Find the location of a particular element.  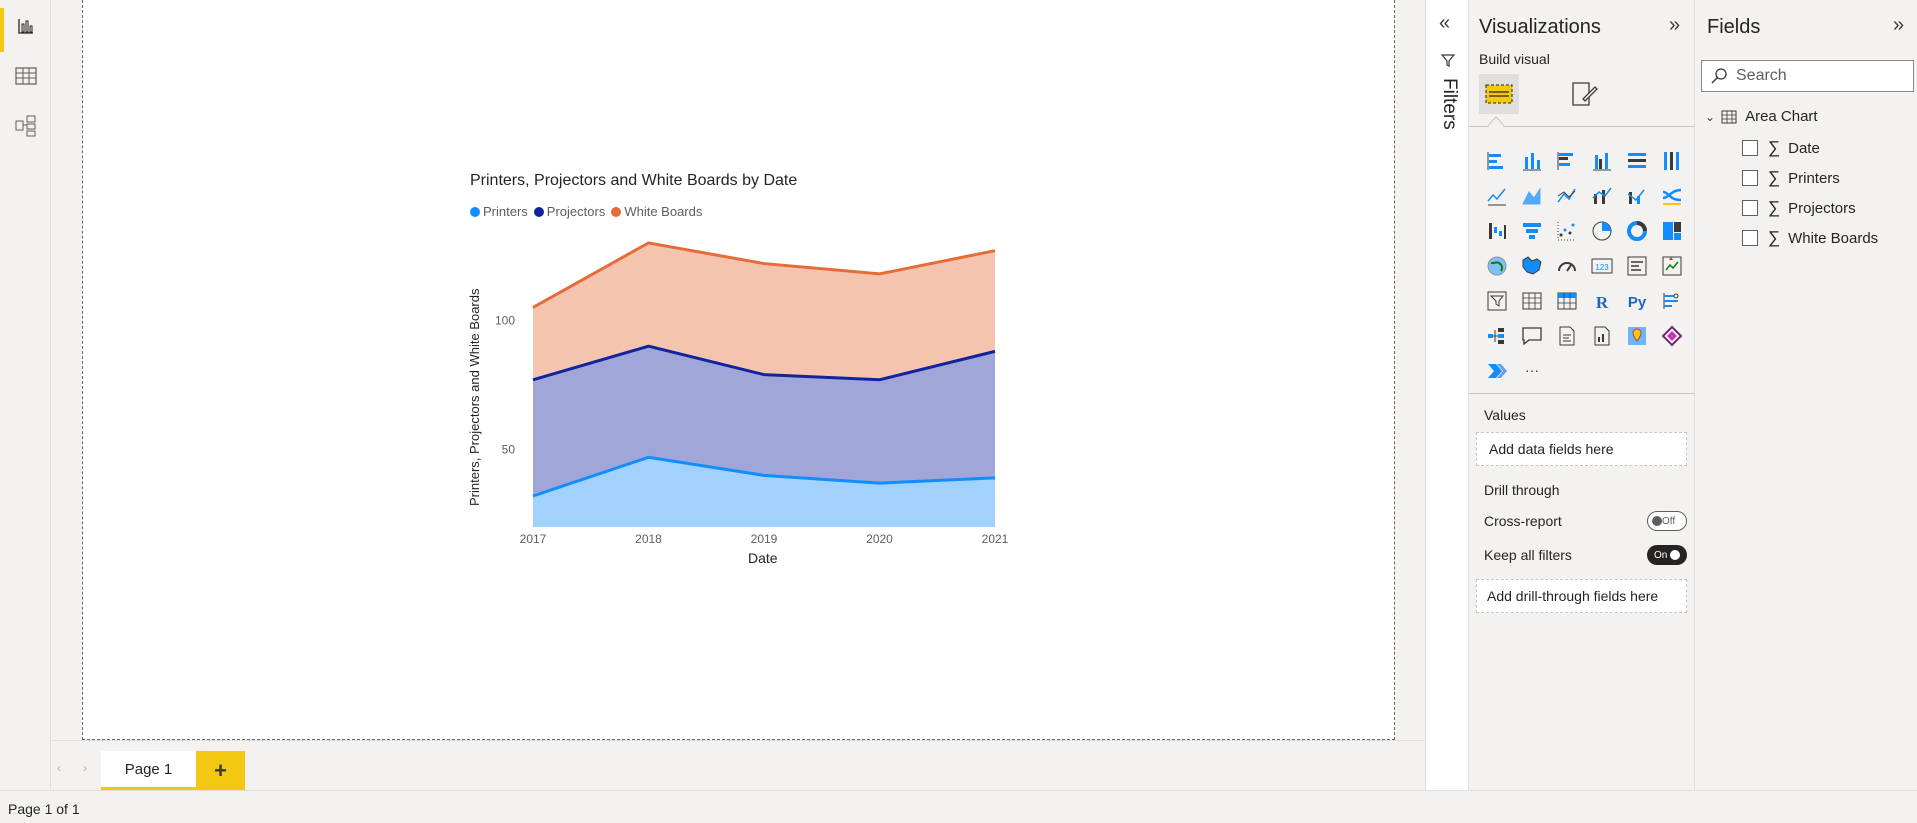

left-view-rail is located at coordinates (25, 395).